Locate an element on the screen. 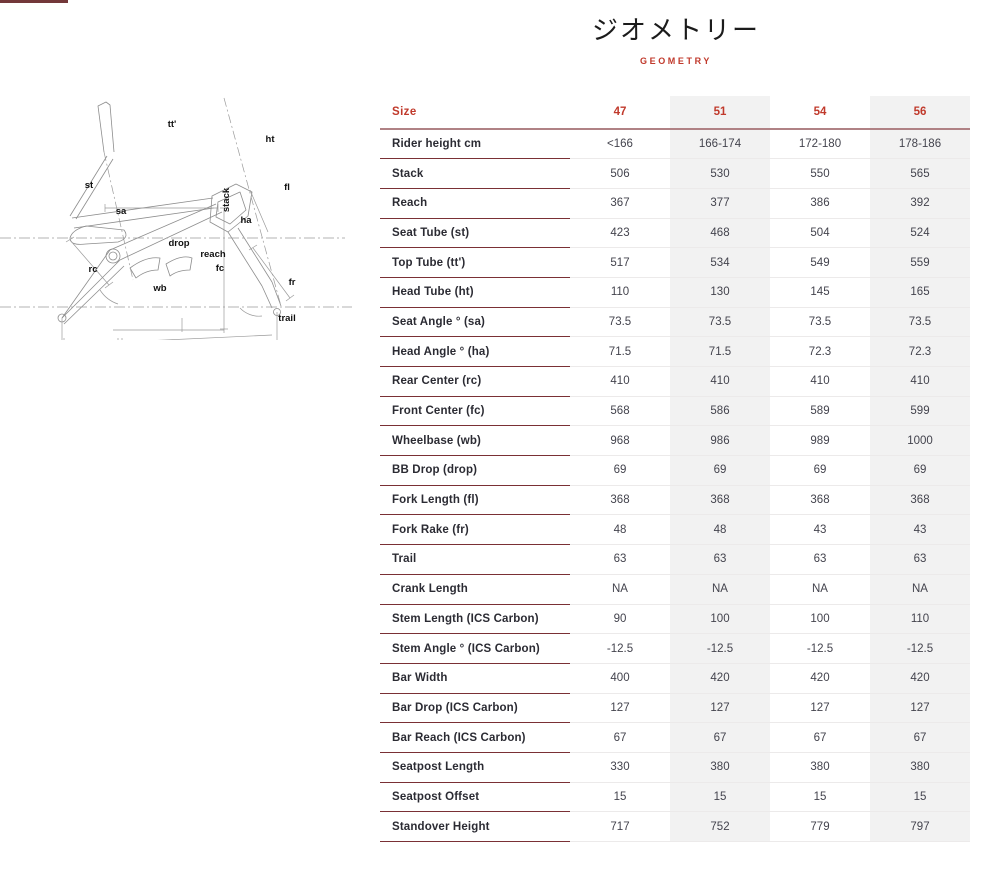 Image resolution: width=1000 pixels, height=872 pixels. cell-56: 797 is located at coordinates (920, 826).